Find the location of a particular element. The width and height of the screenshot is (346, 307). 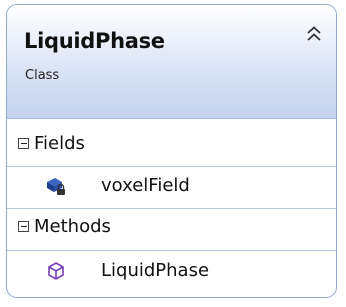

class-stereotype: Class is located at coordinates (42, 75).